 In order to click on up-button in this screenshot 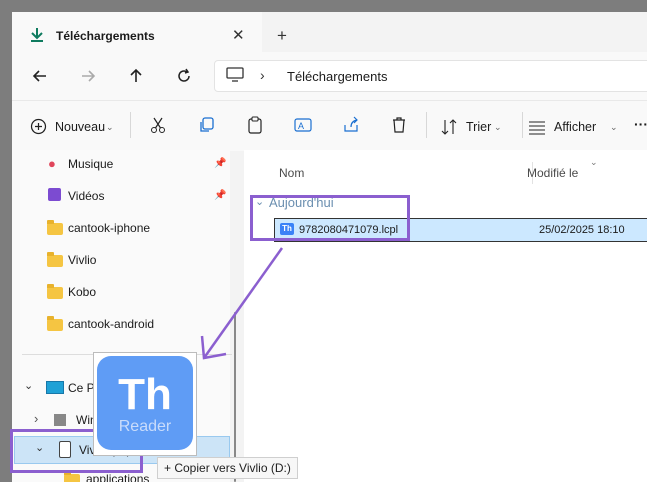, I will do `click(136, 76)`.